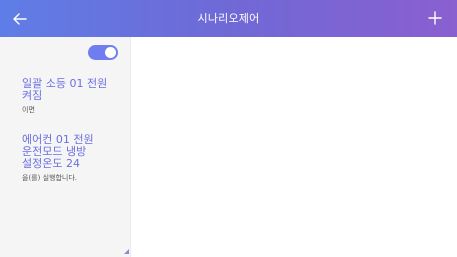  I want to click on page-title: 시나리오제어, so click(228, 18).